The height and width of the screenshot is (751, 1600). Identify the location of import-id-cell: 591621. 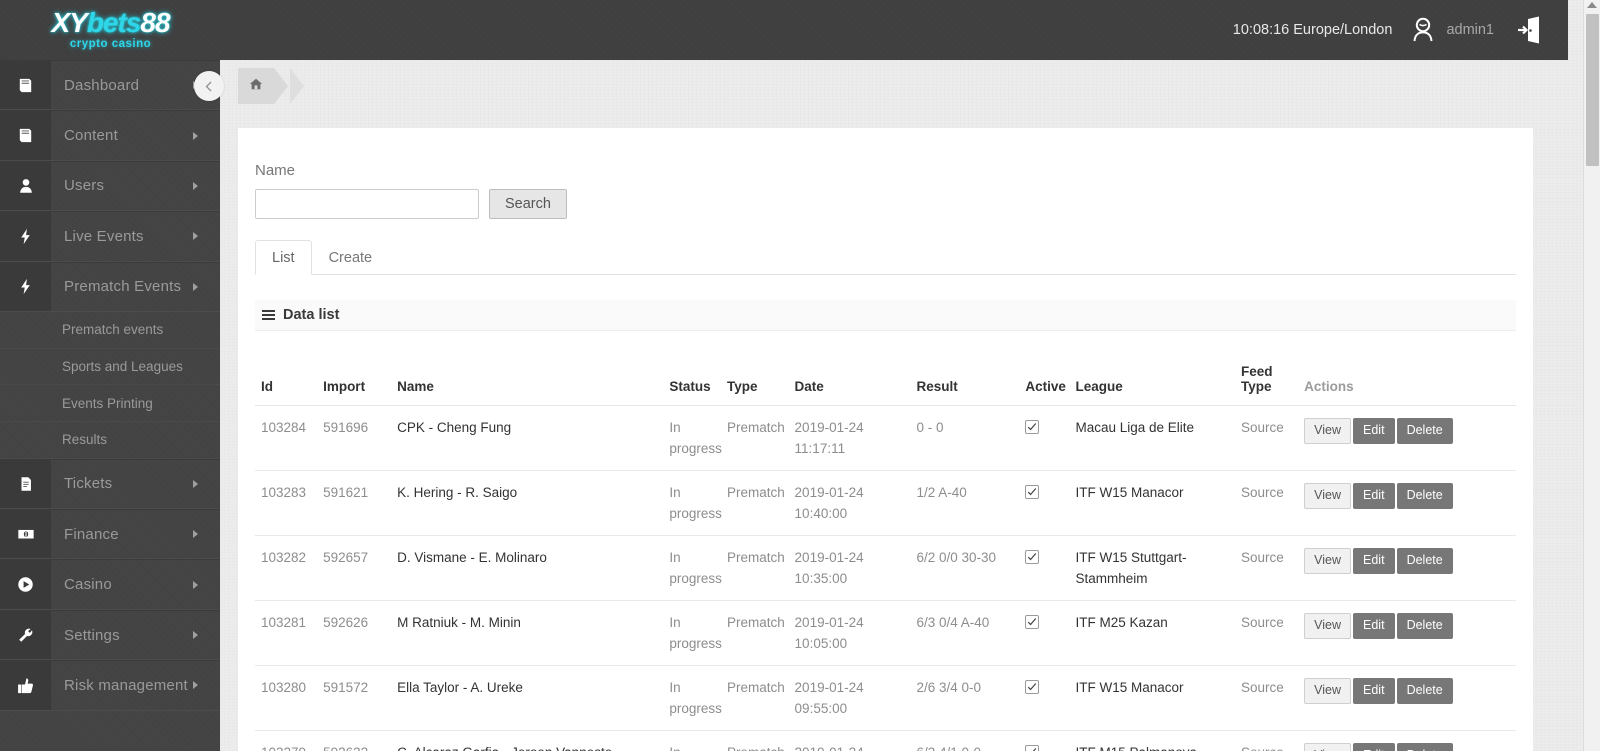
(354, 503).